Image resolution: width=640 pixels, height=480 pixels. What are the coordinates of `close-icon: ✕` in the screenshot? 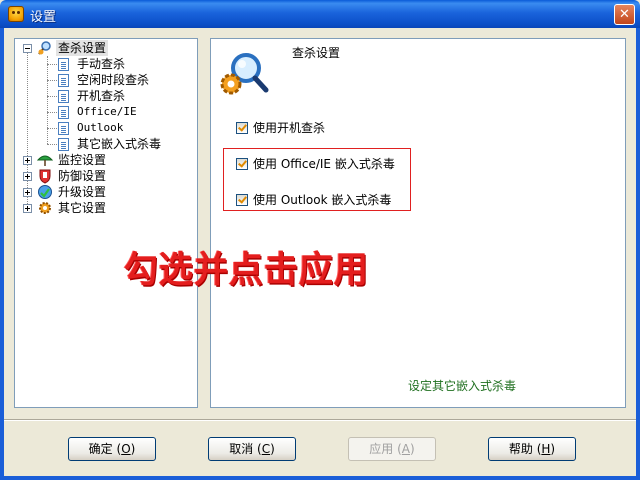 It's located at (624, 14).